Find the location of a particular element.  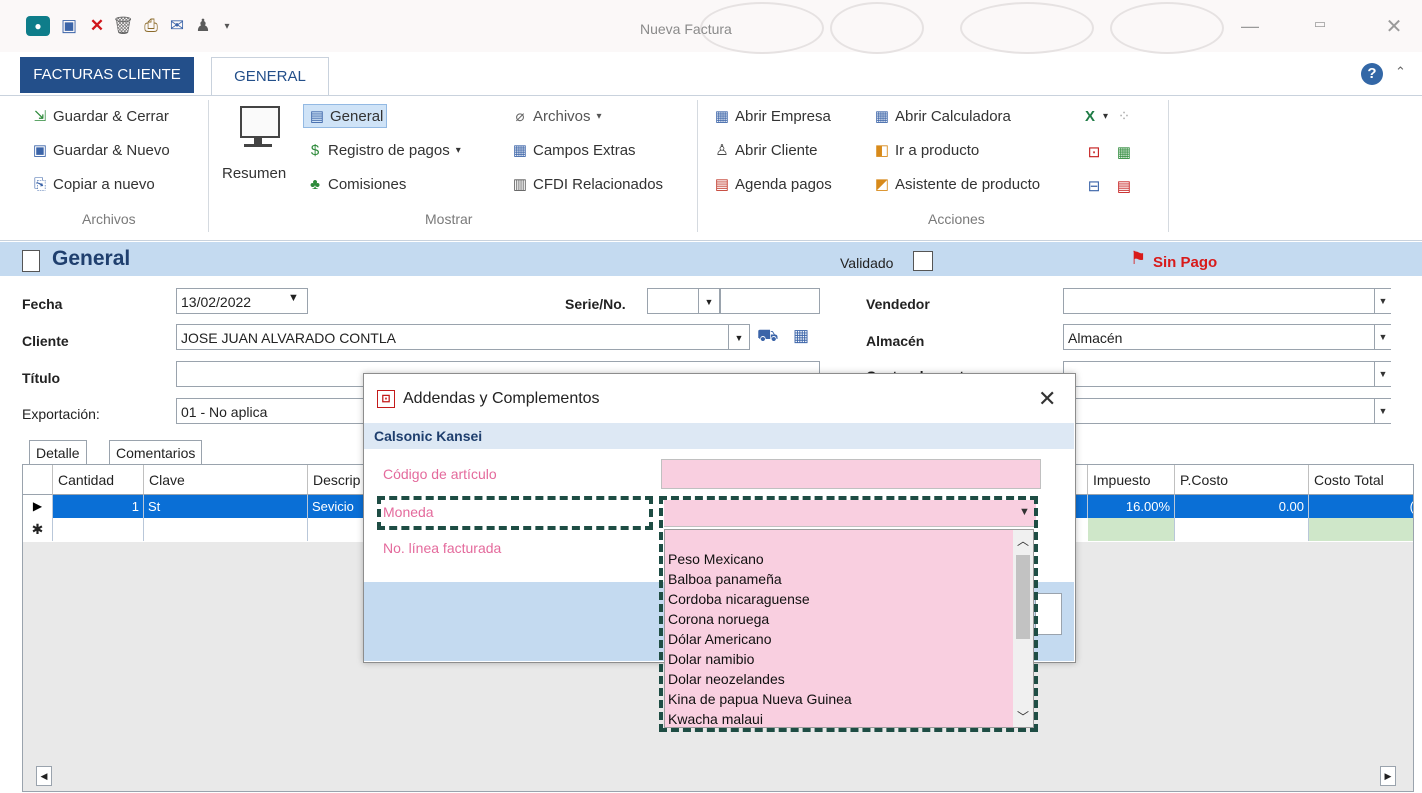

preview-button: ⊟ is located at coordinates (1095, 186).